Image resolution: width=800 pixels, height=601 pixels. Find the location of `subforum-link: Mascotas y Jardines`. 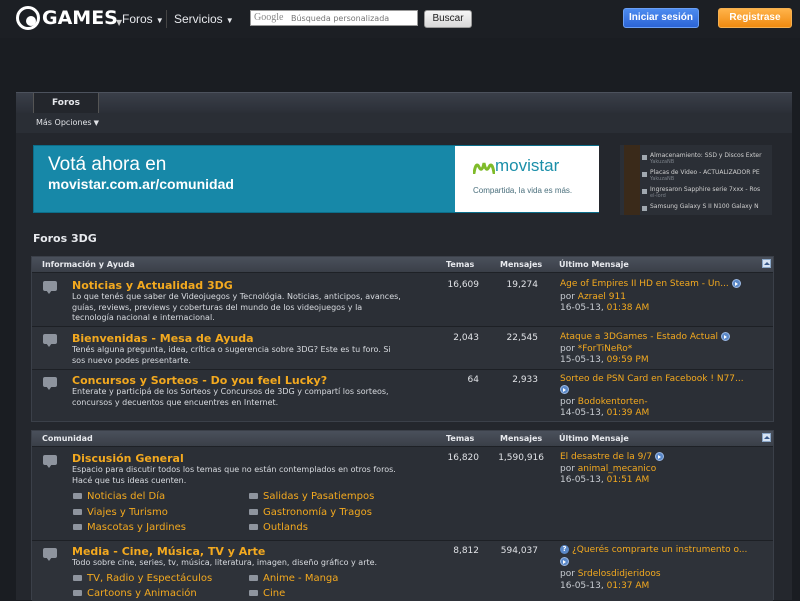

subforum-link: Mascotas y Jardines is located at coordinates (129, 527).